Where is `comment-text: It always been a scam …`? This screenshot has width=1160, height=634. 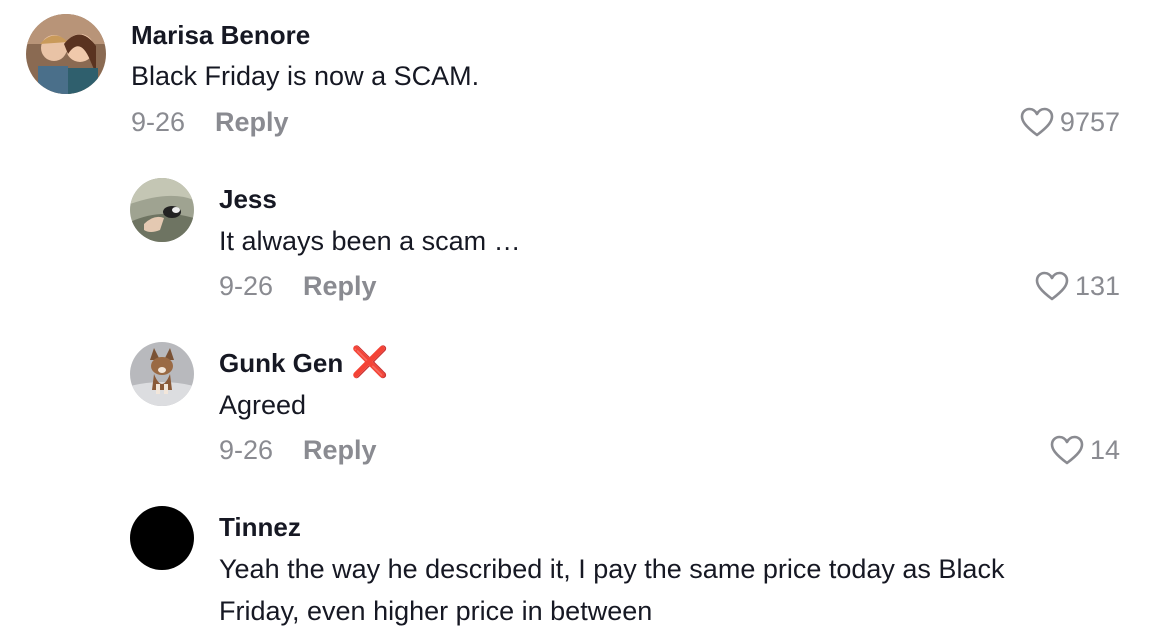
comment-text: It always been a scam … is located at coordinates (370, 241).